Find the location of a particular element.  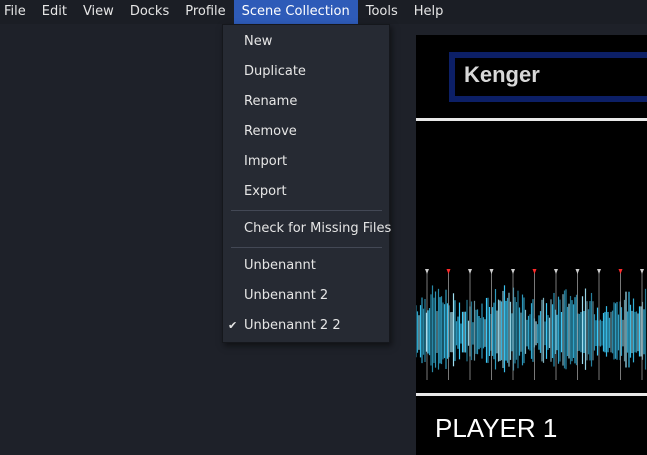

preview-title-text: Kenger is located at coordinates (502, 74).